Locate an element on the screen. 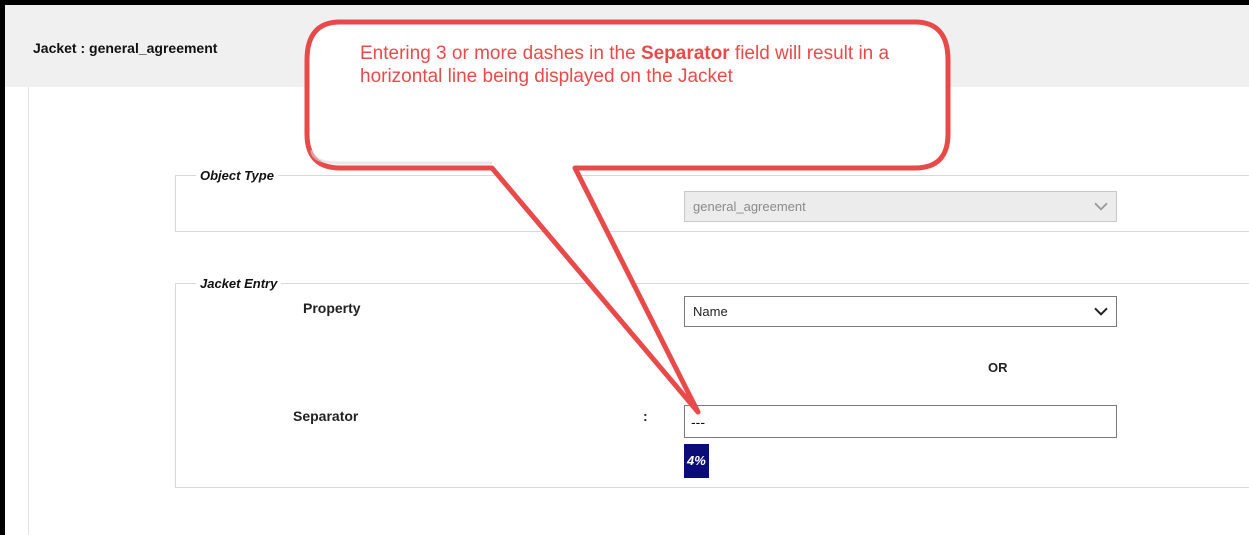  property-label: Property is located at coordinates (332, 308).